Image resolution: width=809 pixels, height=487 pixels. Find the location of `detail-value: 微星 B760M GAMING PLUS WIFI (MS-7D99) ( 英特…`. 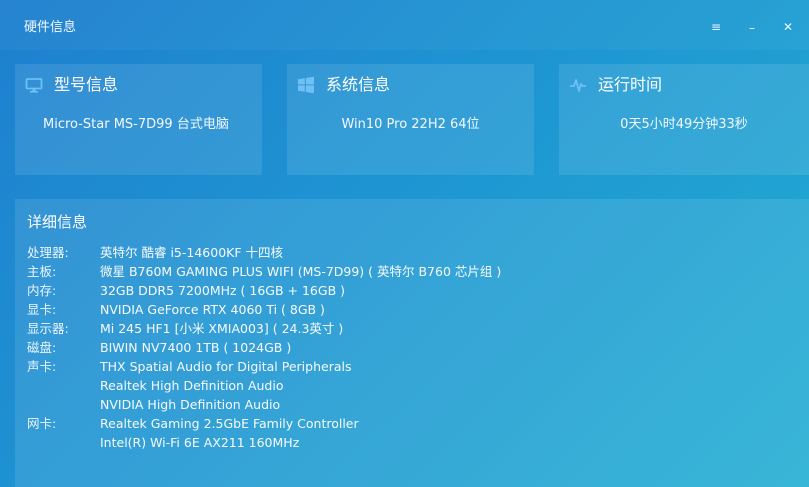

detail-value: 微星 B760M GAMING PLUS WIFI (MS-7D99) ( 英特… is located at coordinates (301, 271).